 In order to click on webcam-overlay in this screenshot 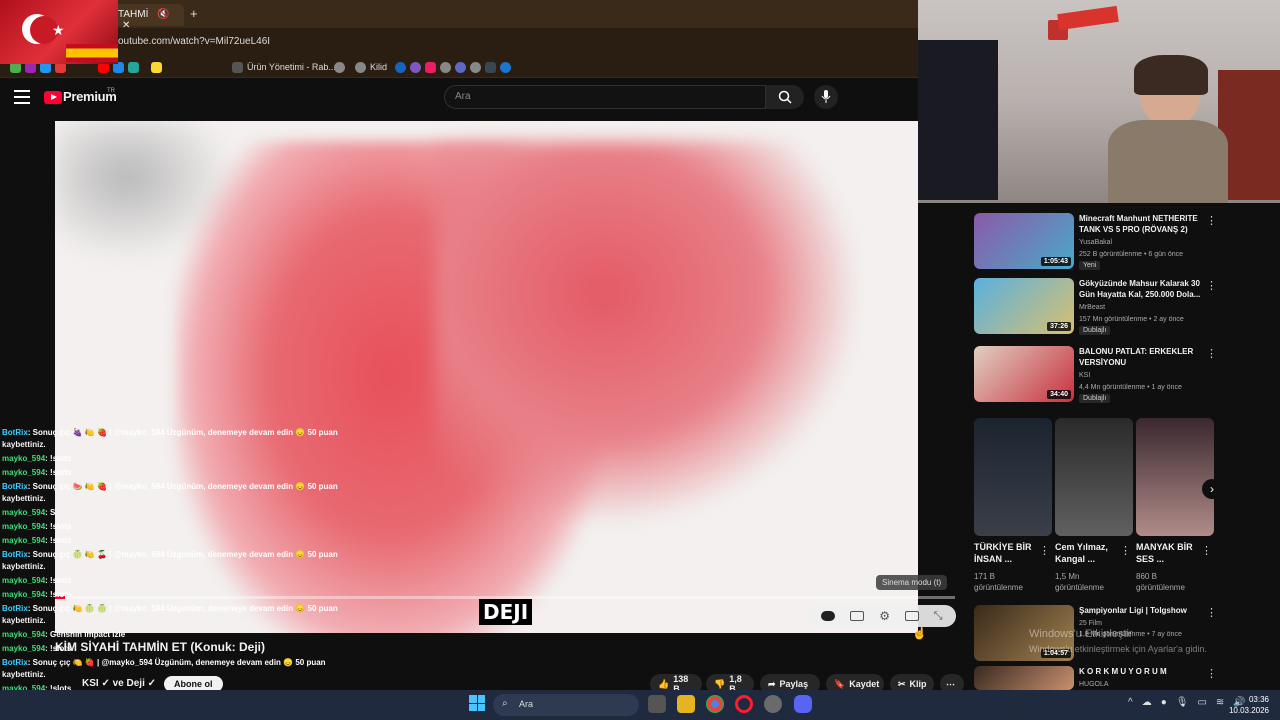, I will do `click(1099, 101)`.